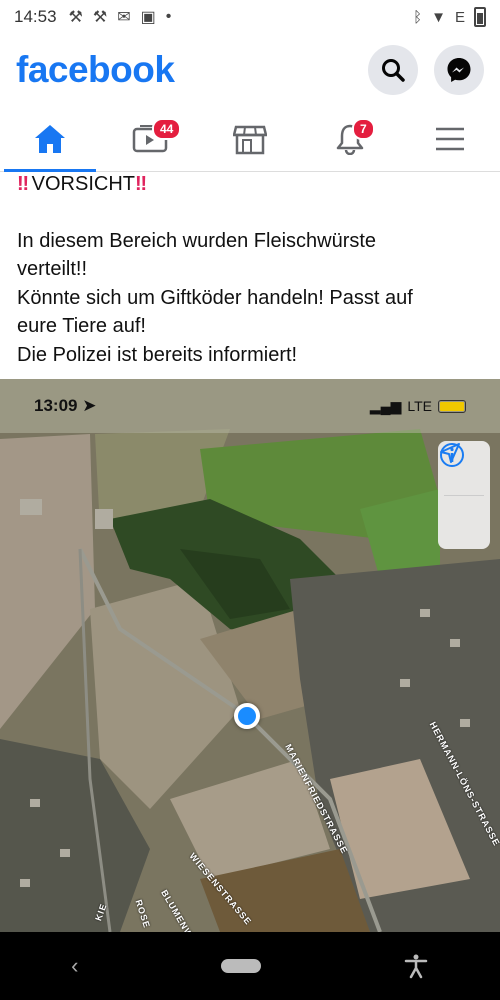 This screenshot has height=1000, width=500. I want to click on post-line: In diesem Bereich wurden Fleischwürste, so click(197, 240).